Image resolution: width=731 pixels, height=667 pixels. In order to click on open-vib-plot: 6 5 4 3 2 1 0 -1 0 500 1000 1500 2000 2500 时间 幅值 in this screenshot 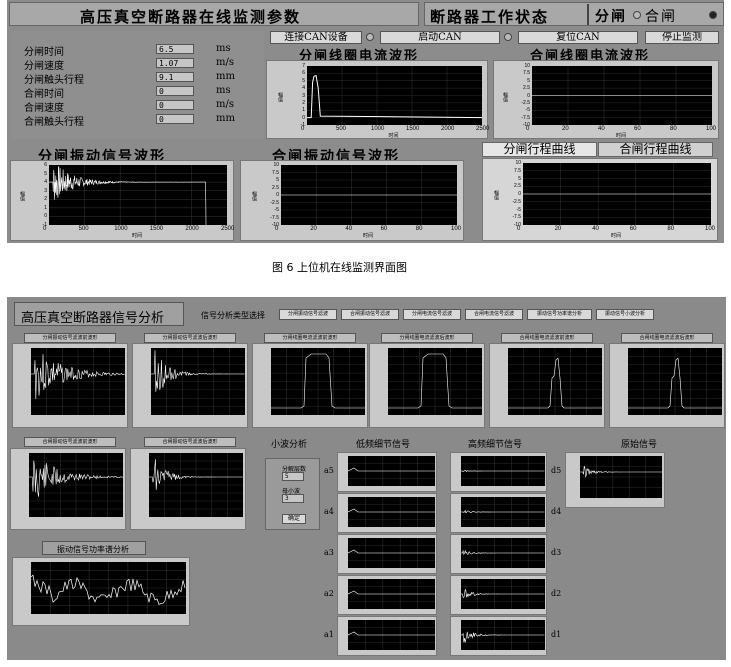, I will do `click(122, 200)`.